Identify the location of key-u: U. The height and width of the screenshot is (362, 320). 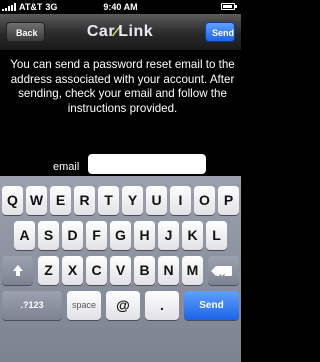
(156, 200).